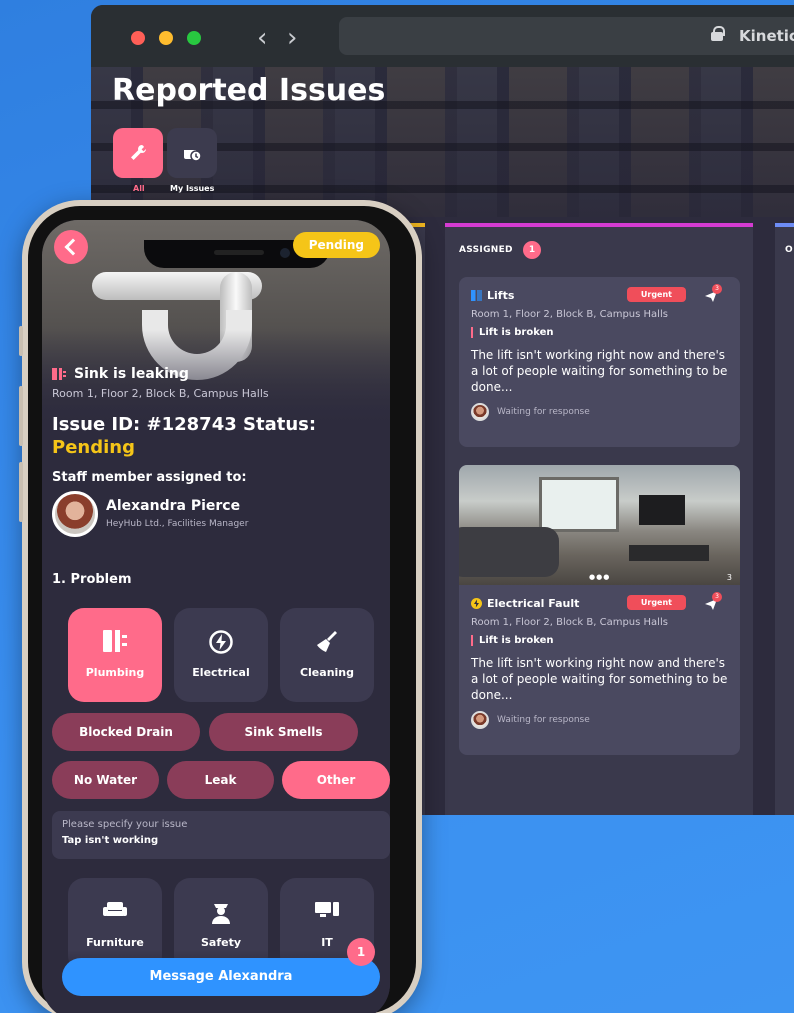  I want to click on back-arrow-icon: ‹, so click(262, 38).